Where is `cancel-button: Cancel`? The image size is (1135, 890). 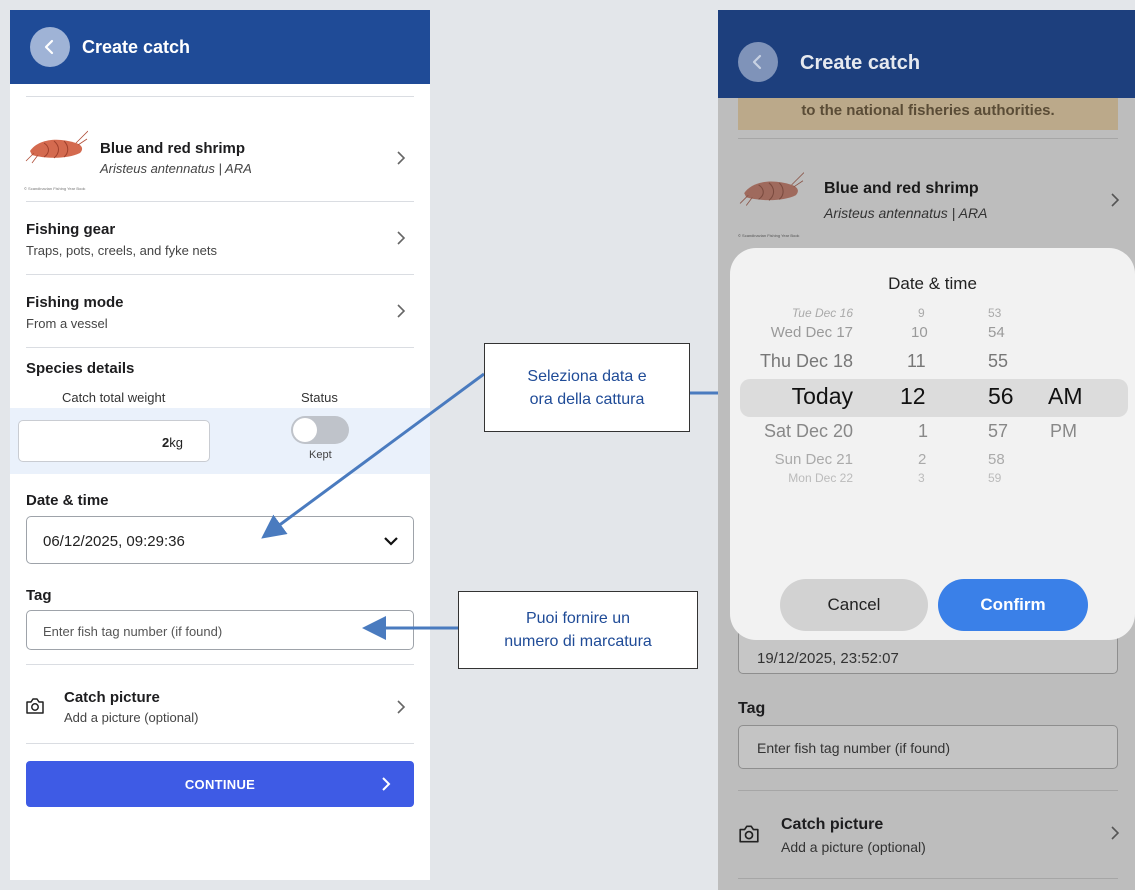 cancel-button: Cancel is located at coordinates (854, 605).